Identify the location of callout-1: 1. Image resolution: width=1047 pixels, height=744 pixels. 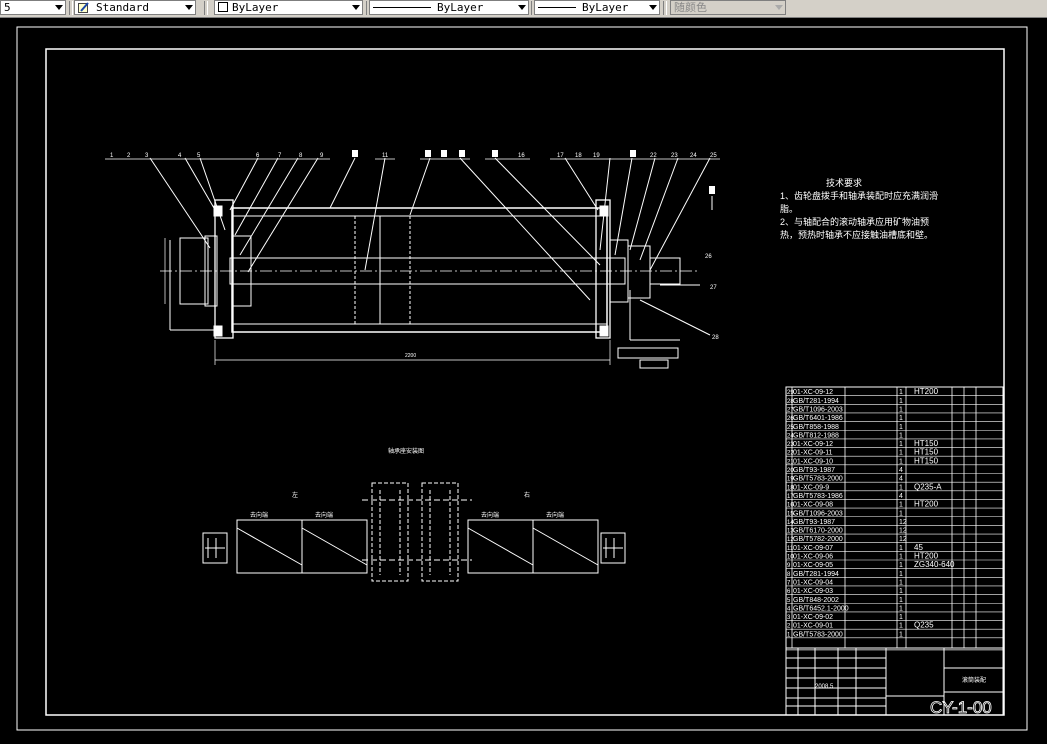
(112, 156).